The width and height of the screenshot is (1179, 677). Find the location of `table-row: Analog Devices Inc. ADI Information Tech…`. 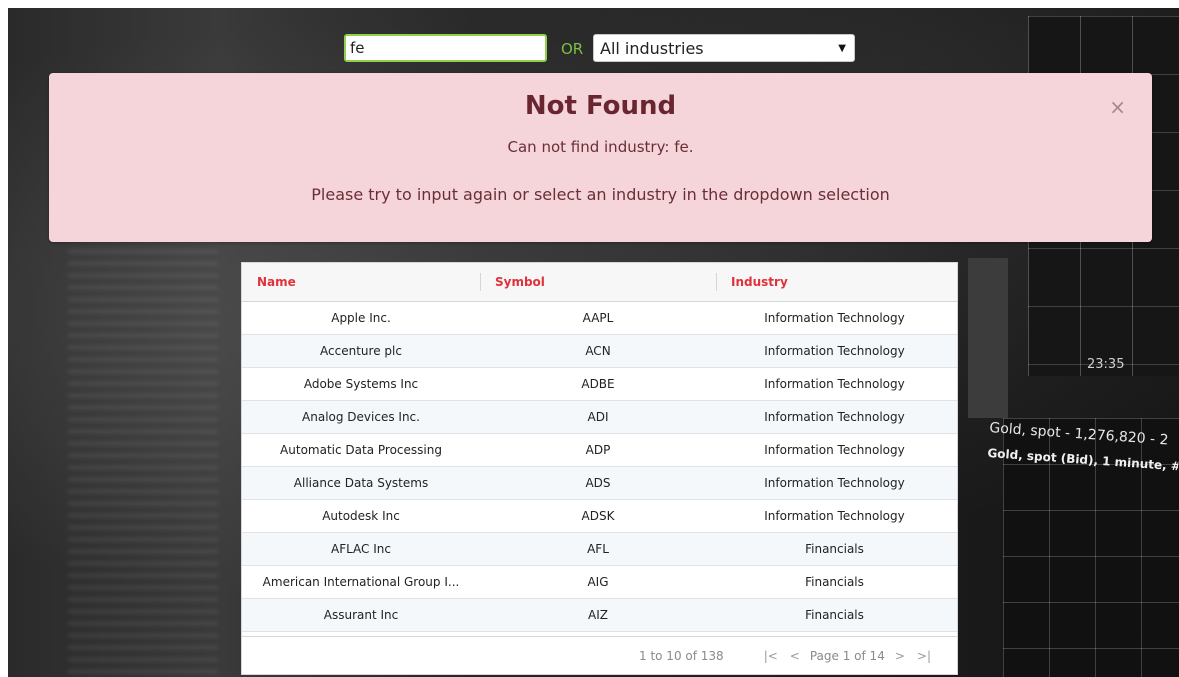

table-row: Analog Devices Inc. ADI Information Tech… is located at coordinates (599, 417).